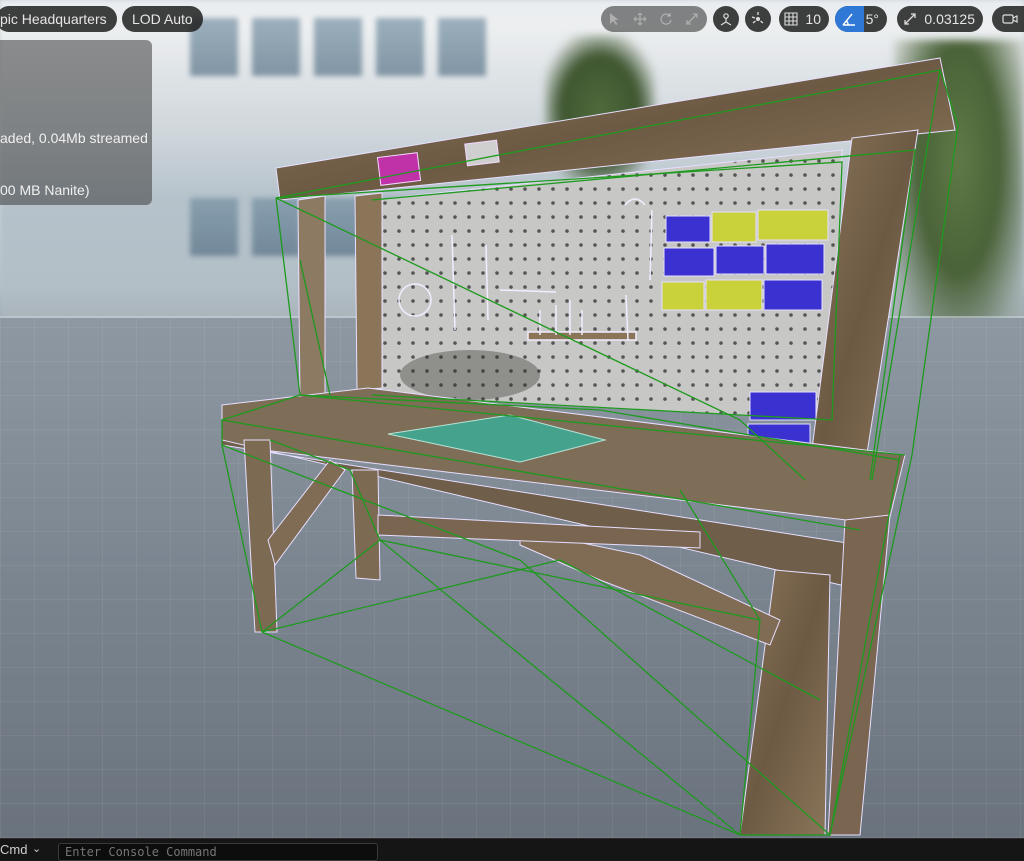 The image size is (1024, 861). I want to click on view-mode-button: pic Headquarters, so click(58, 19).